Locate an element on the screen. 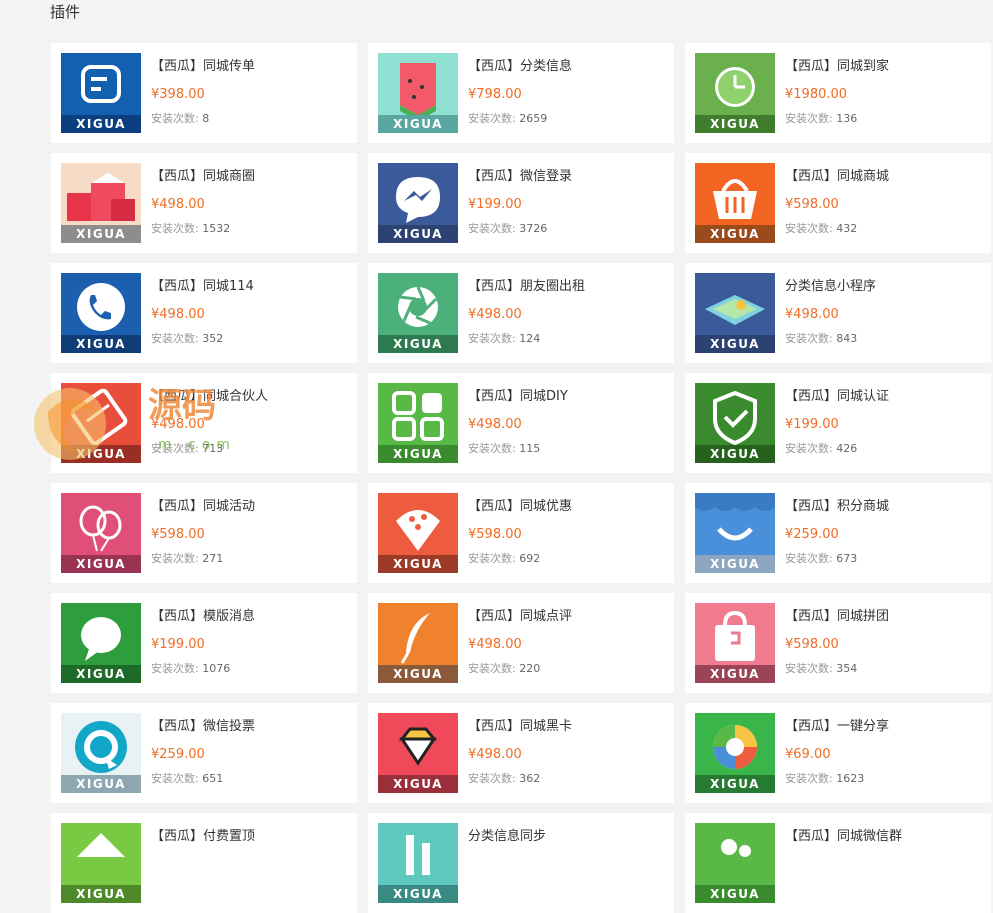 The height and width of the screenshot is (913, 993). install-count-value: 692 is located at coordinates (530, 558).